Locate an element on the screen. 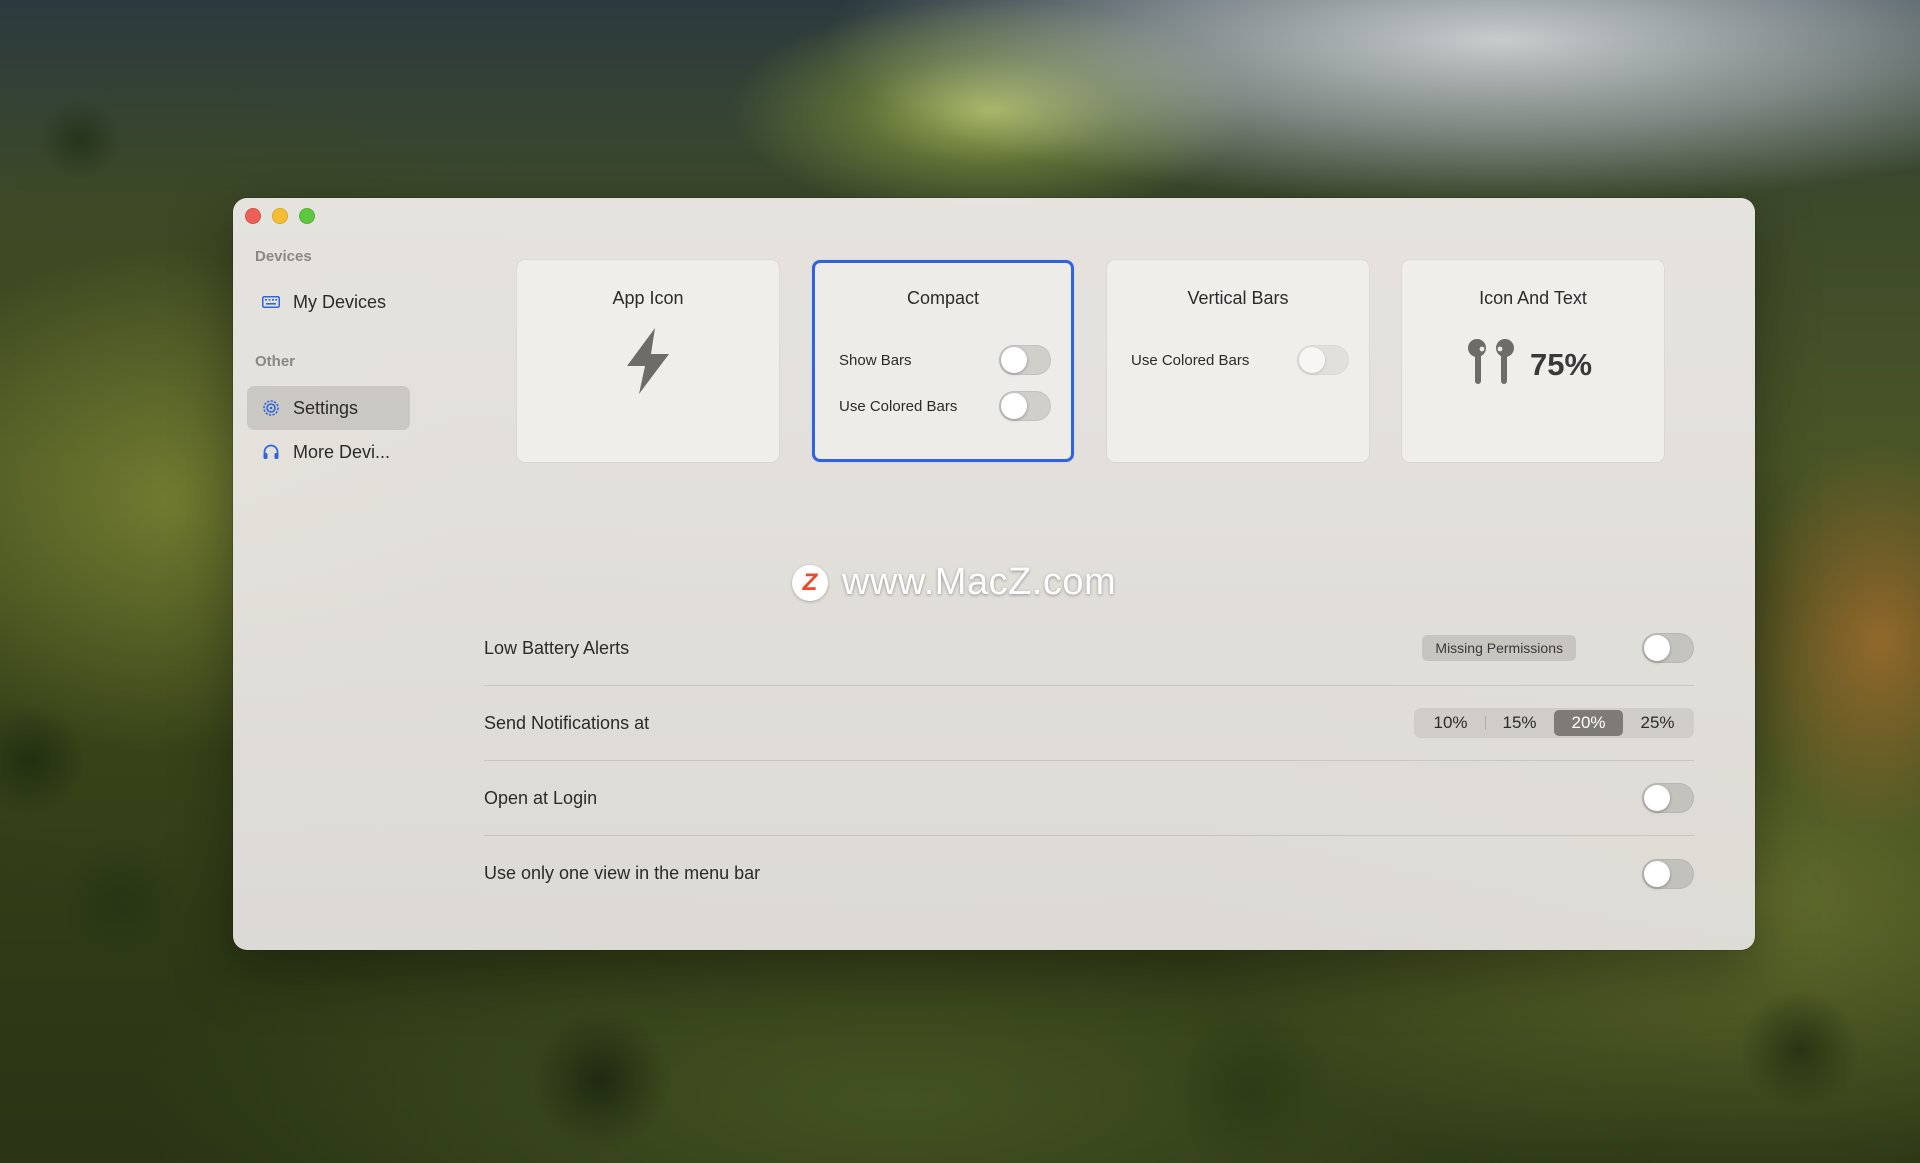 The width and height of the screenshot is (1920, 1163). sidebar-item-settings: Settings is located at coordinates (328, 408).